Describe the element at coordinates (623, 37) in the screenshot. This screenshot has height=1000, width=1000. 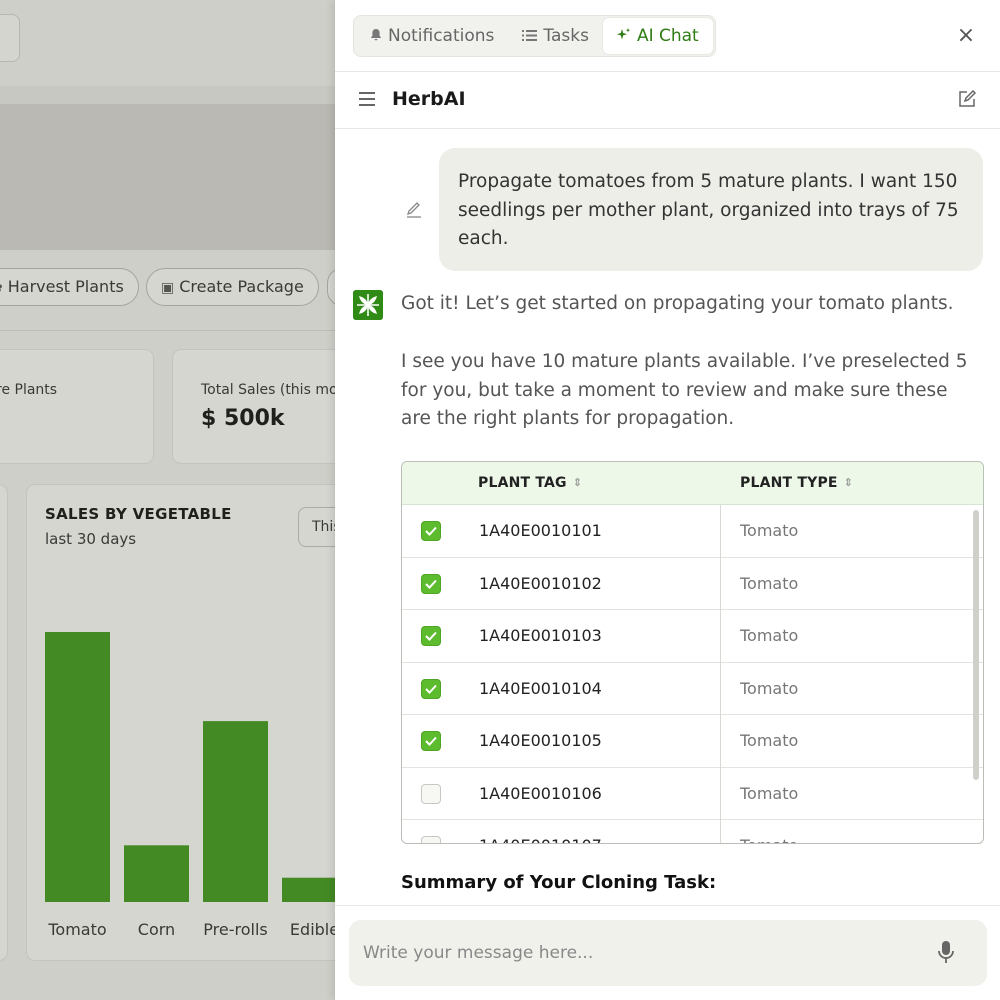
I see `sparkle-icon` at that location.